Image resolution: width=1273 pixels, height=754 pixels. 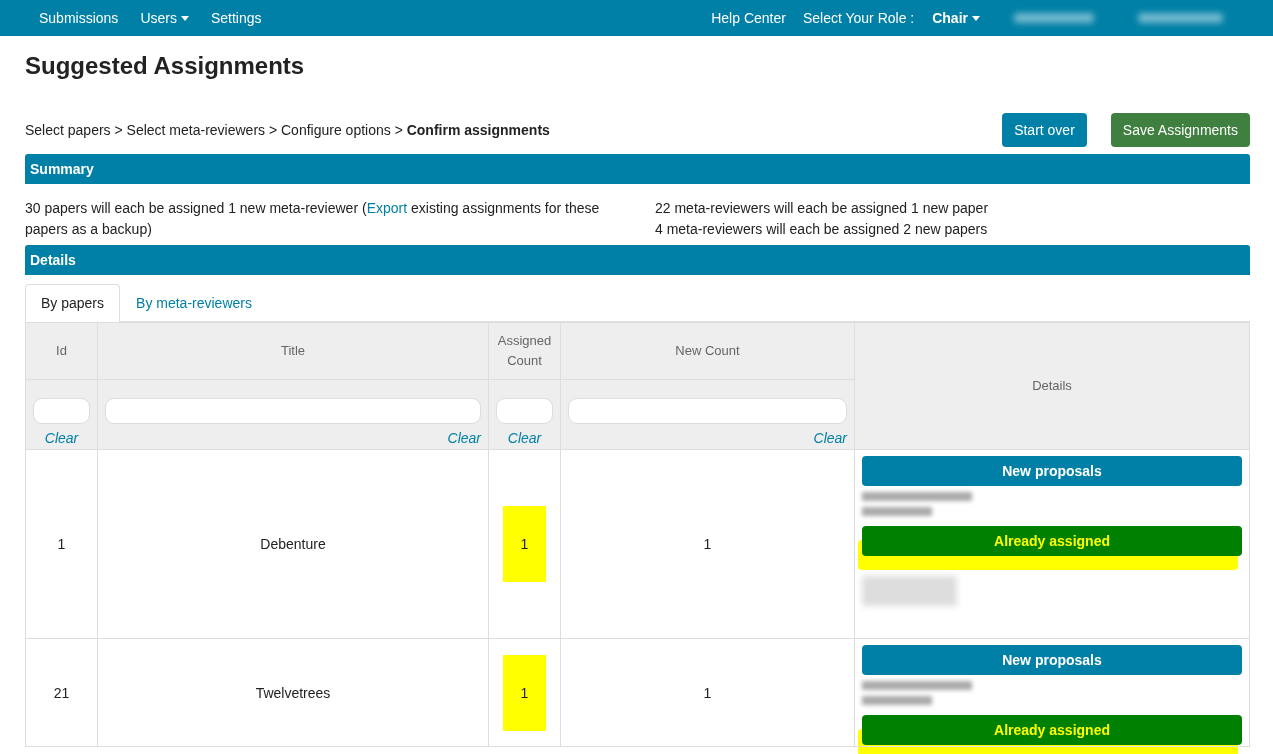 What do you see at coordinates (637, 260) in the screenshot?
I see `section-header: Details` at bounding box center [637, 260].